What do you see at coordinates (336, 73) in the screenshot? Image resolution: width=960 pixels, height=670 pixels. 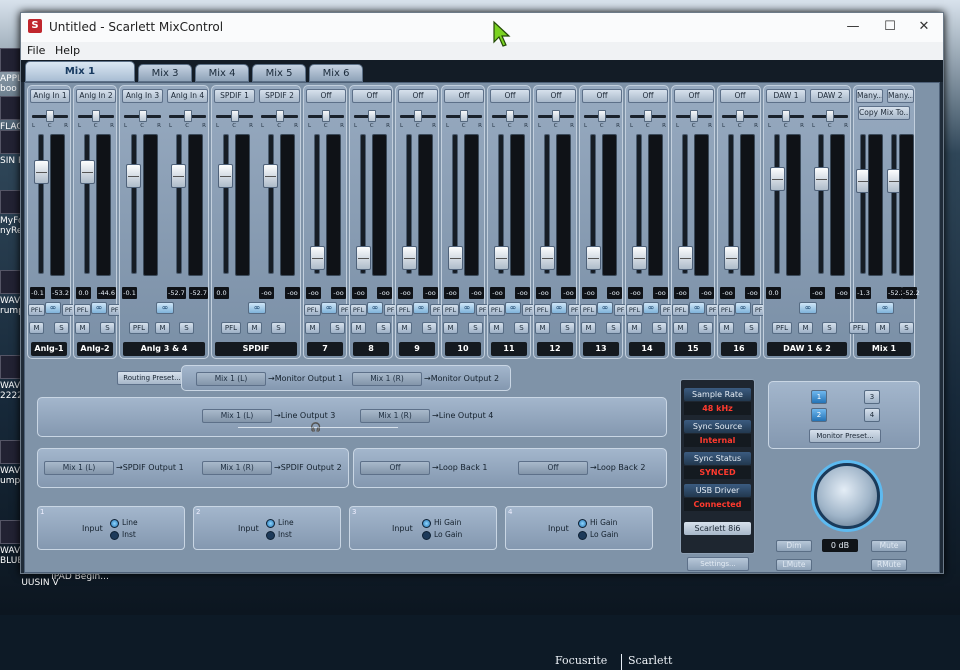 I see `tab-mix-6: Mix 6` at bounding box center [336, 73].